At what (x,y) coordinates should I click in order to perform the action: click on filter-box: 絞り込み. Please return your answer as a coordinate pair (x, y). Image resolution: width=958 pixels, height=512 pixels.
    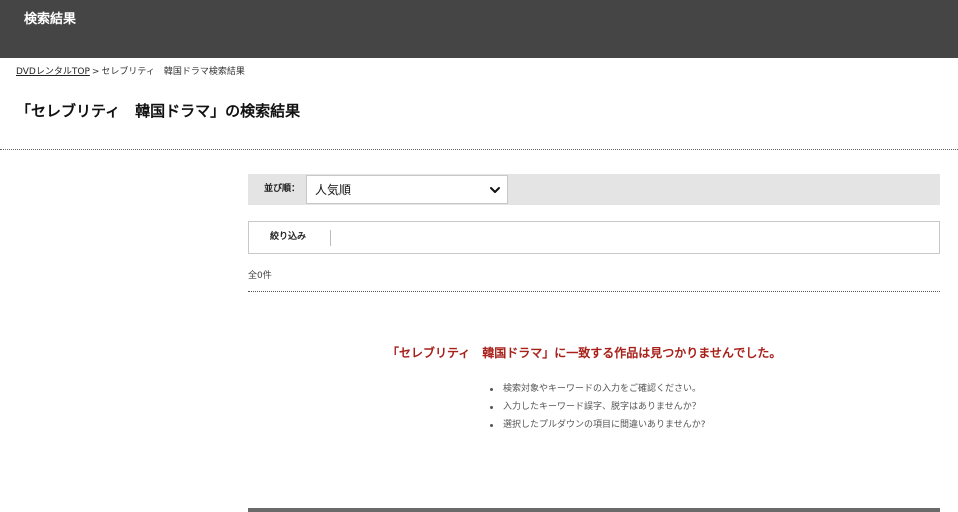
    Looking at the image, I should click on (594, 237).